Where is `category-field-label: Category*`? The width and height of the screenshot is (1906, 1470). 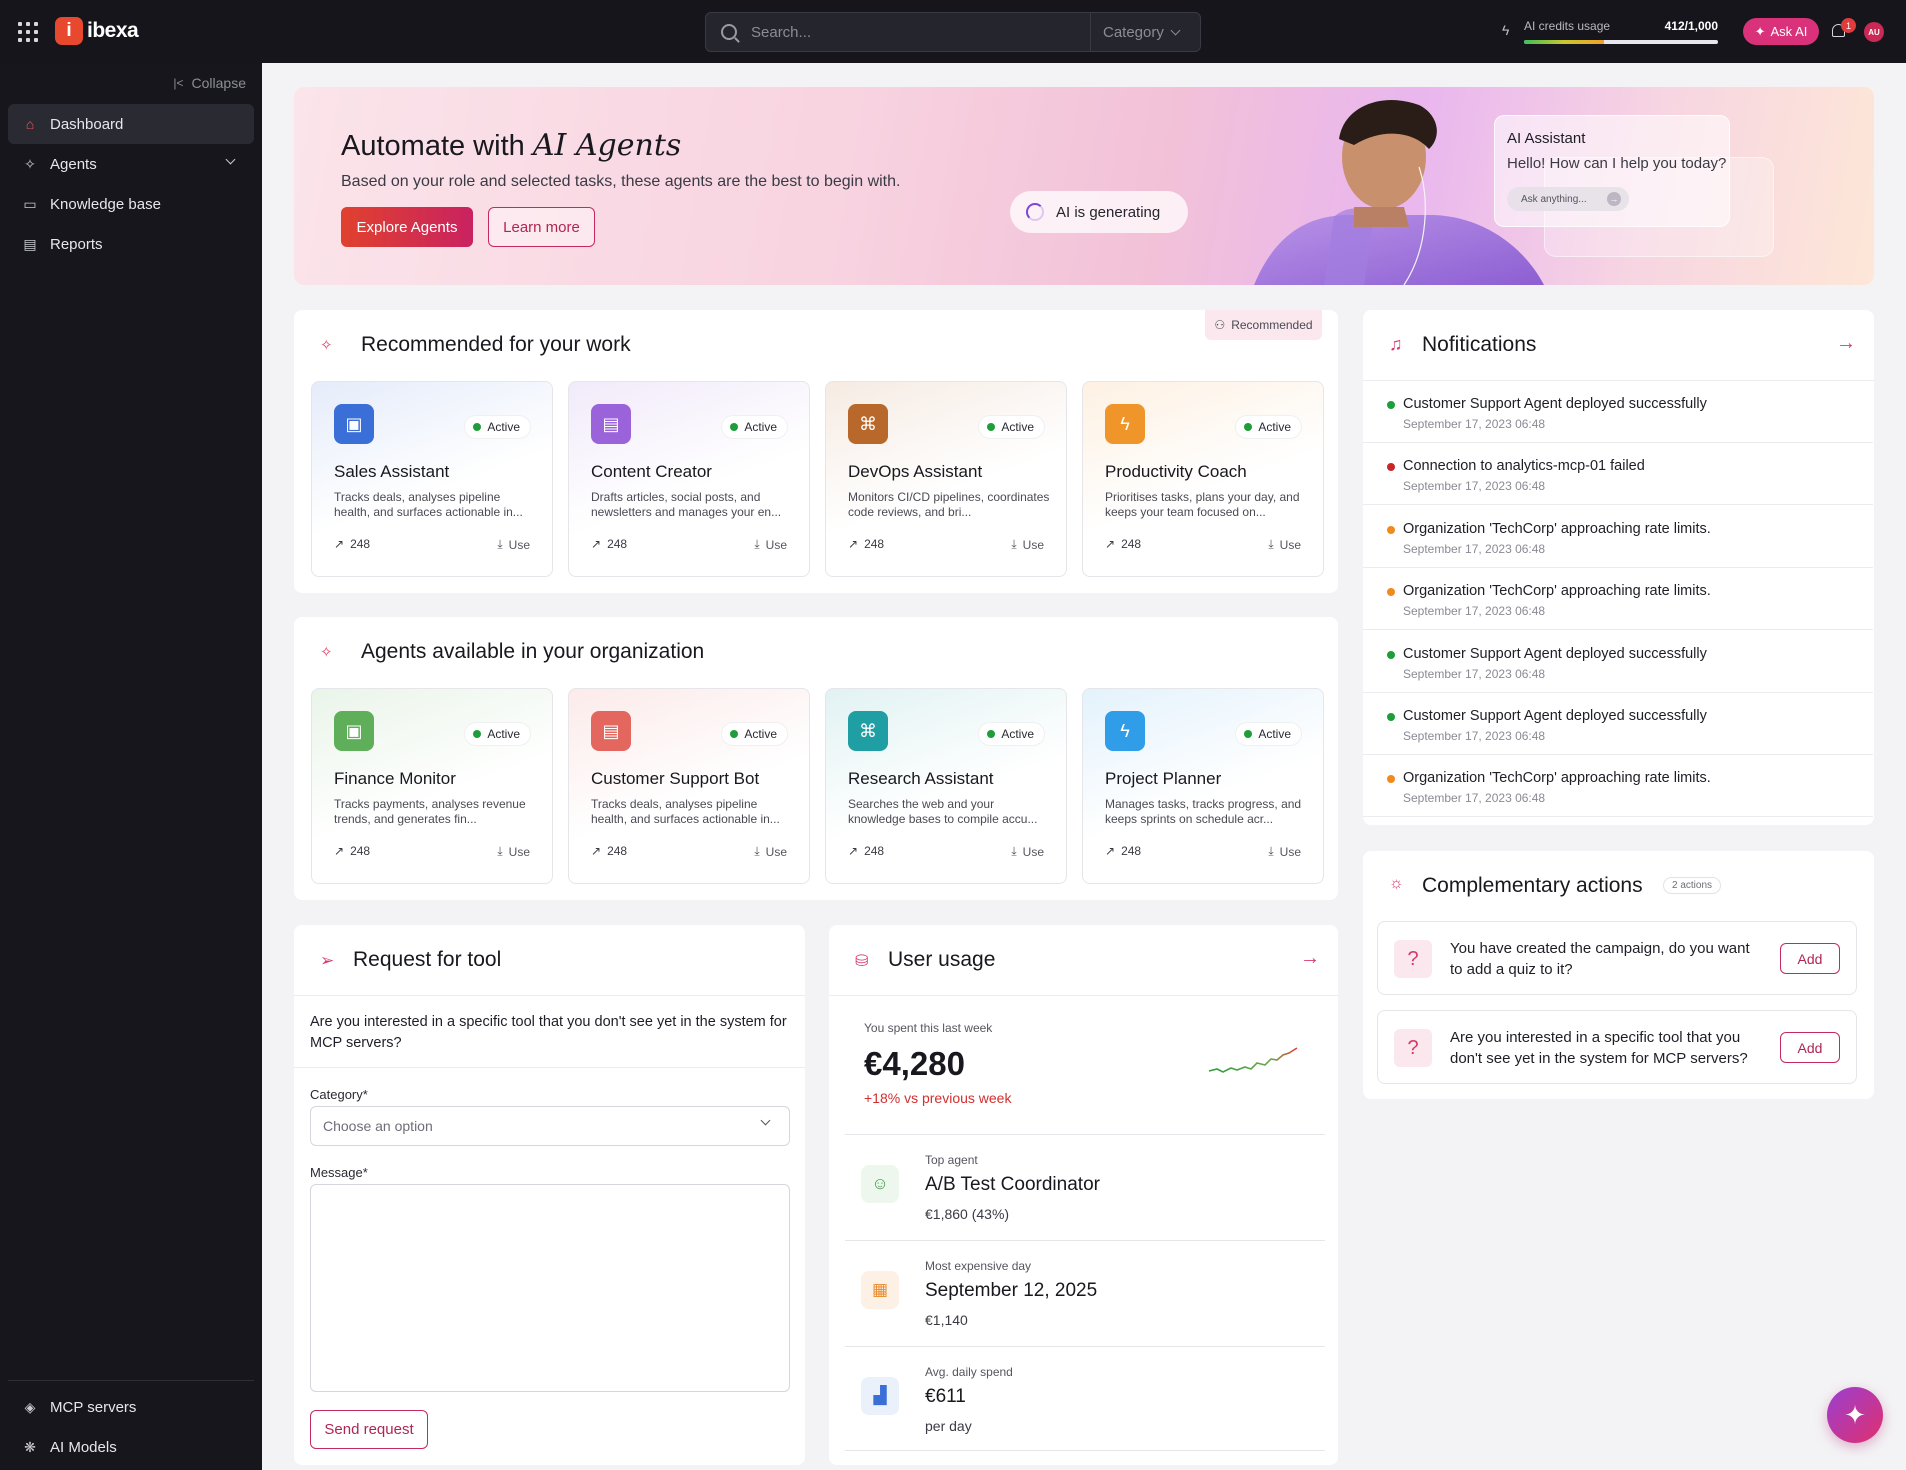 category-field-label: Category* is located at coordinates (339, 1094).